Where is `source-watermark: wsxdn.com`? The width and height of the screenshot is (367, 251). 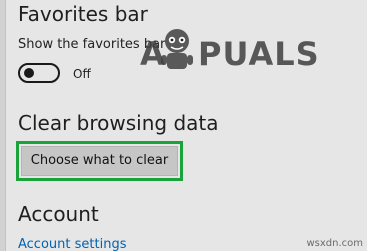
source-watermark: wsxdn.com is located at coordinates (334, 243).